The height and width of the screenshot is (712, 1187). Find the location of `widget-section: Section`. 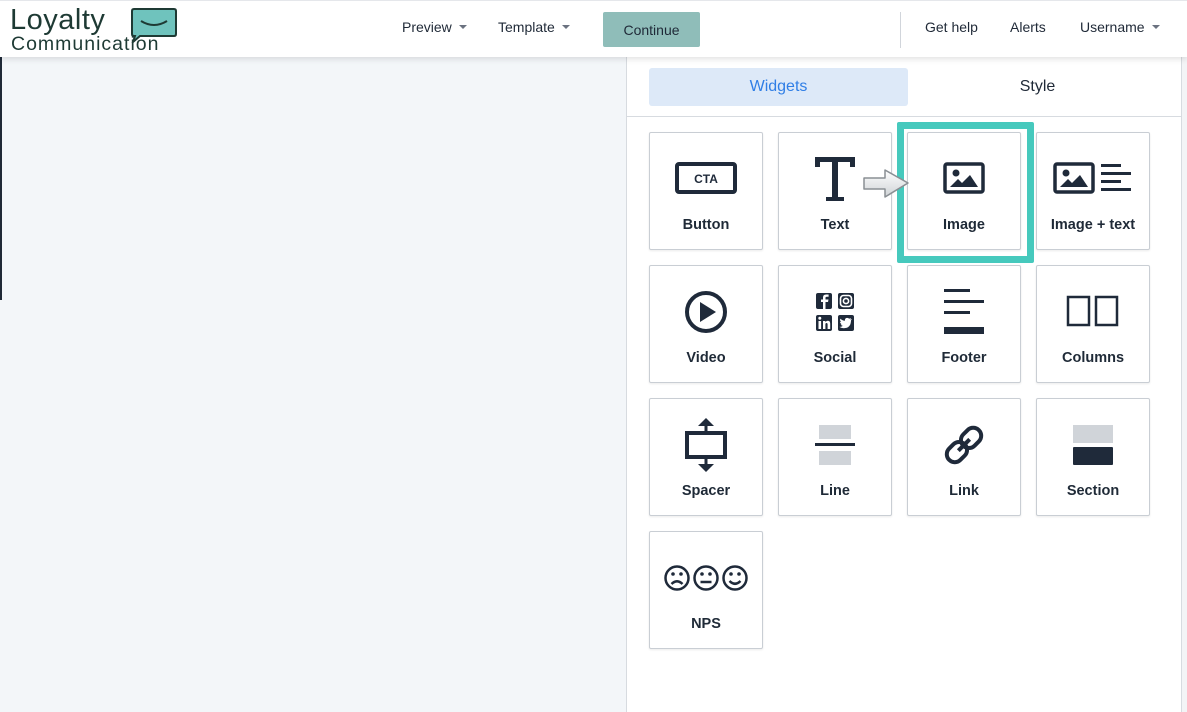

widget-section: Section is located at coordinates (1093, 457).